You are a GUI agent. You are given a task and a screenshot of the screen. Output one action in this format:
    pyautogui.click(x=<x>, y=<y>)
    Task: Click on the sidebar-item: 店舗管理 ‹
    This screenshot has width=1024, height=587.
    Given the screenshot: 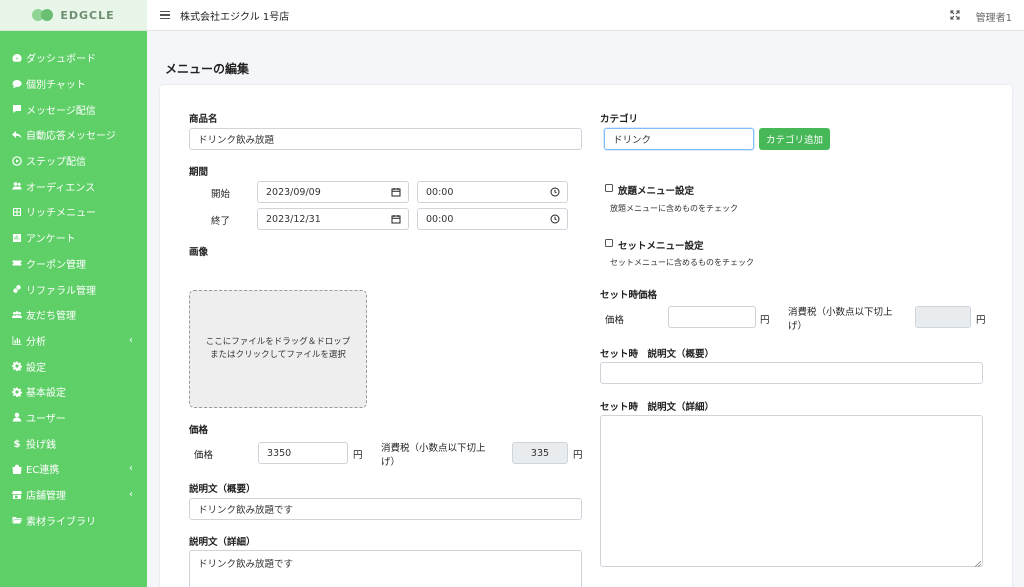 What is the action you would take?
    pyautogui.click(x=73, y=495)
    